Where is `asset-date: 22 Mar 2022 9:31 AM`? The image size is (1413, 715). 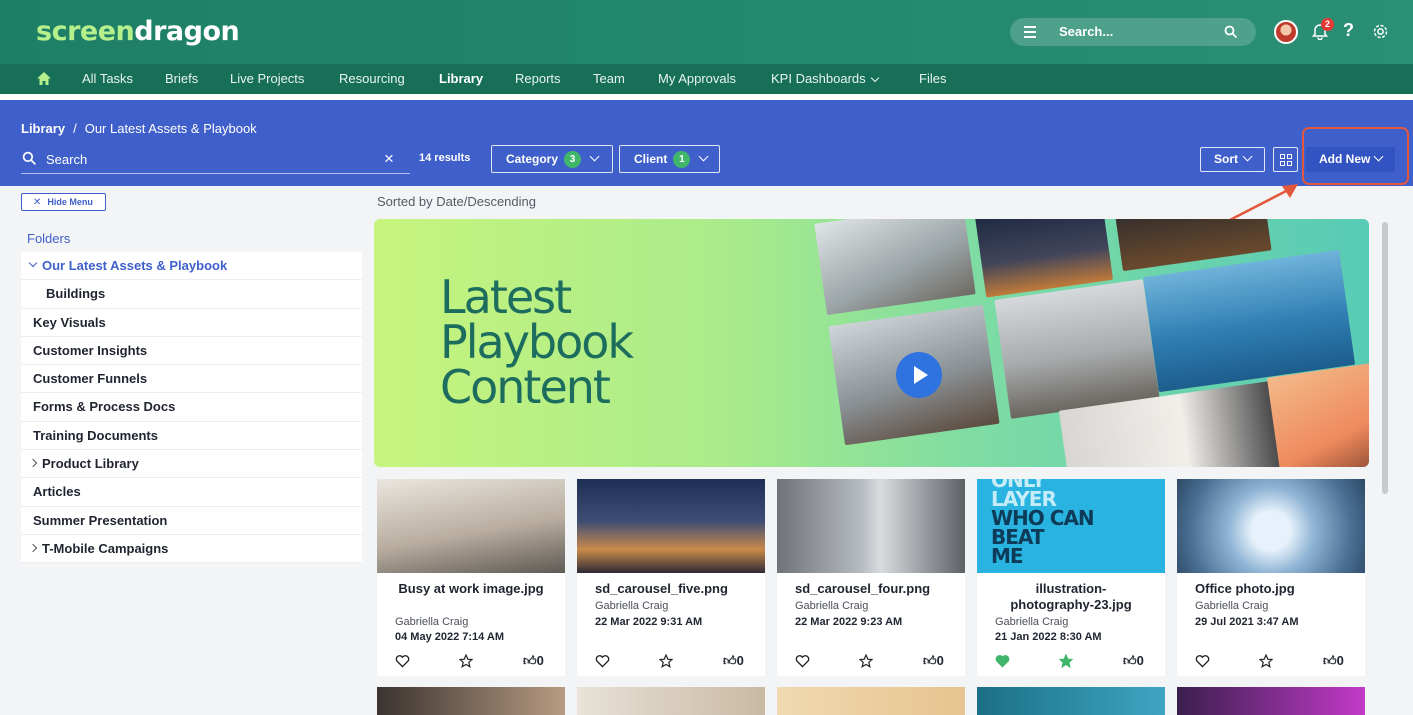 asset-date: 22 Mar 2022 9:31 AM is located at coordinates (649, 622).